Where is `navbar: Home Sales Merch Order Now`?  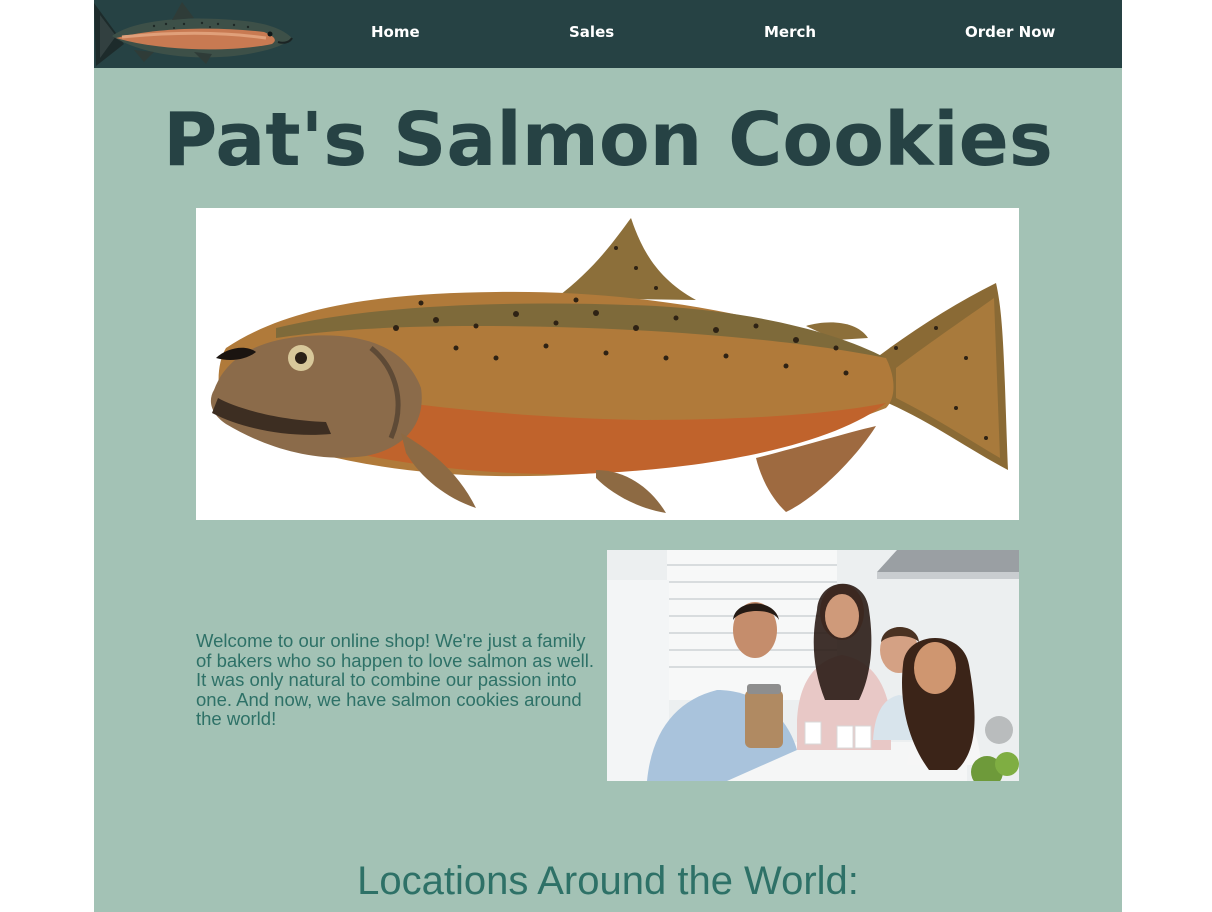
navbar: Home Sales Merch Order Now is located at coordinates (608, 34).